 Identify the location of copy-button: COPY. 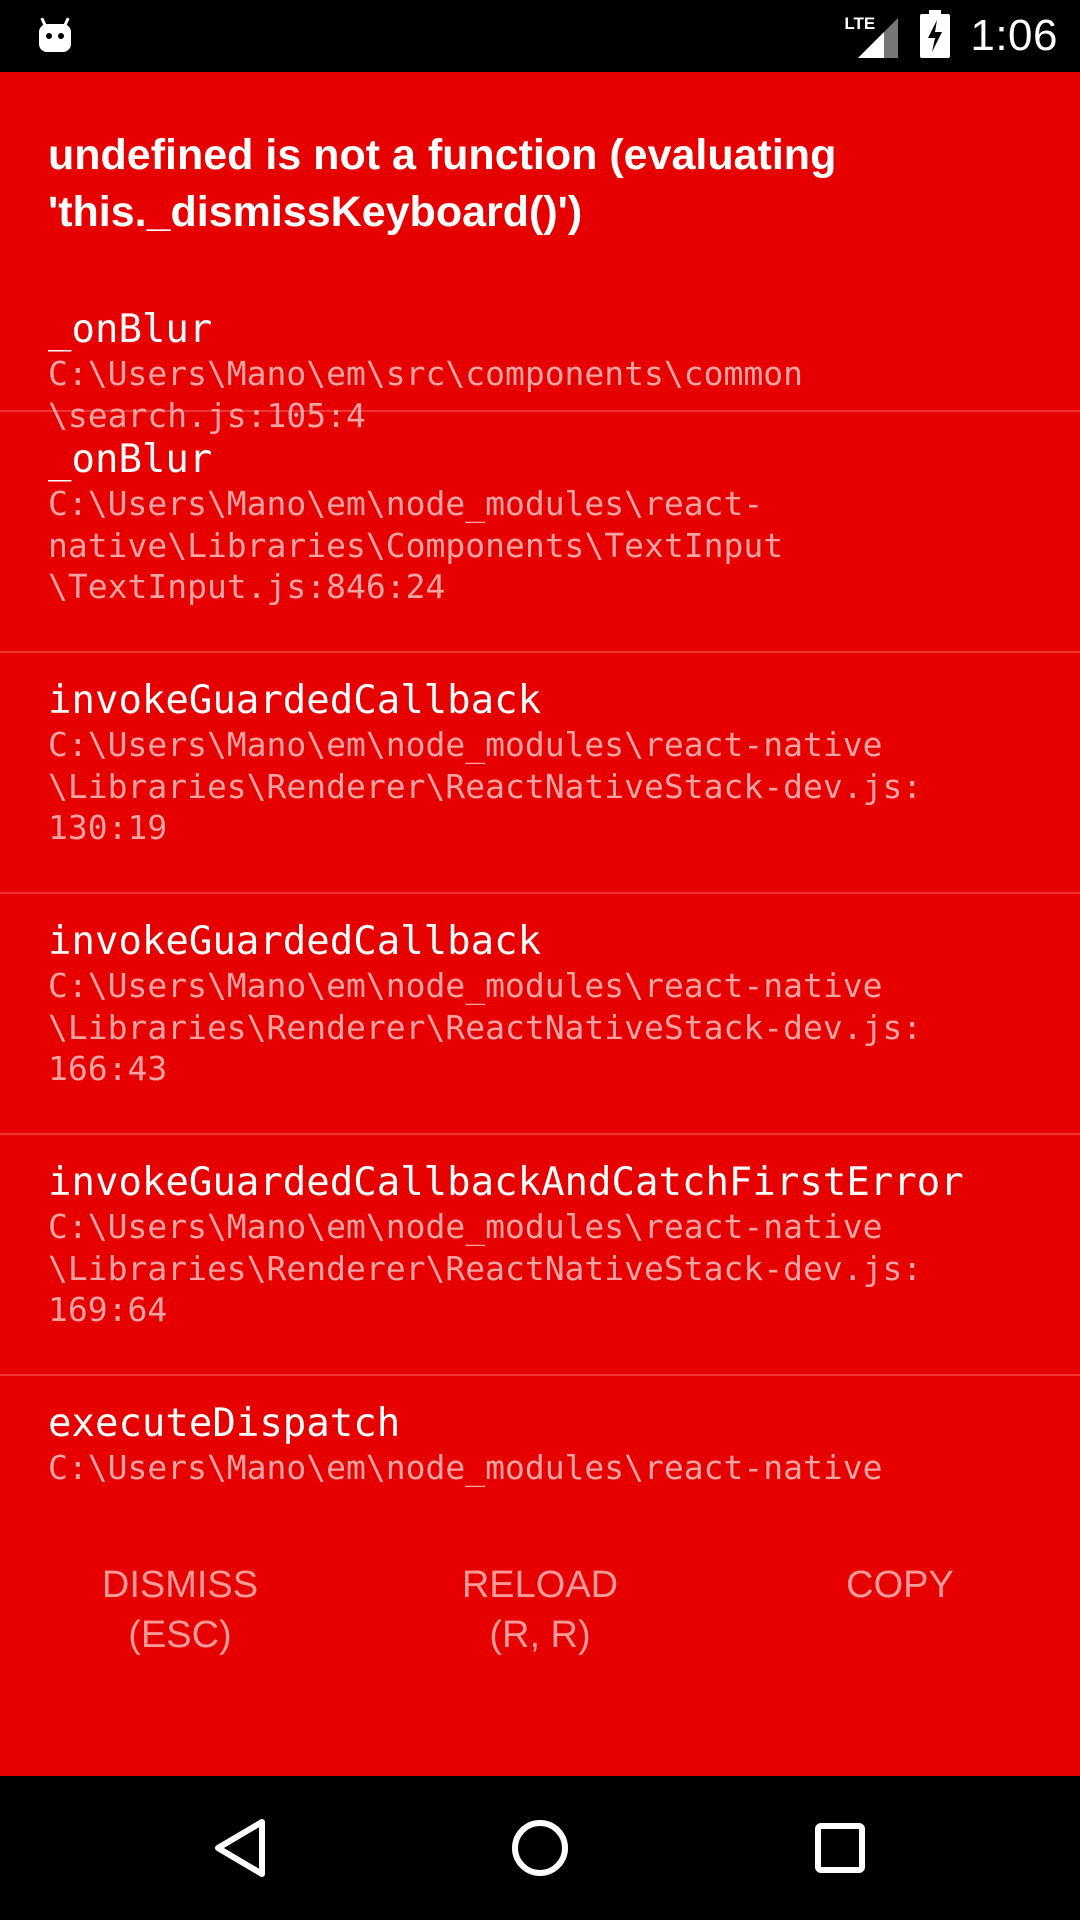
(900, 1585).